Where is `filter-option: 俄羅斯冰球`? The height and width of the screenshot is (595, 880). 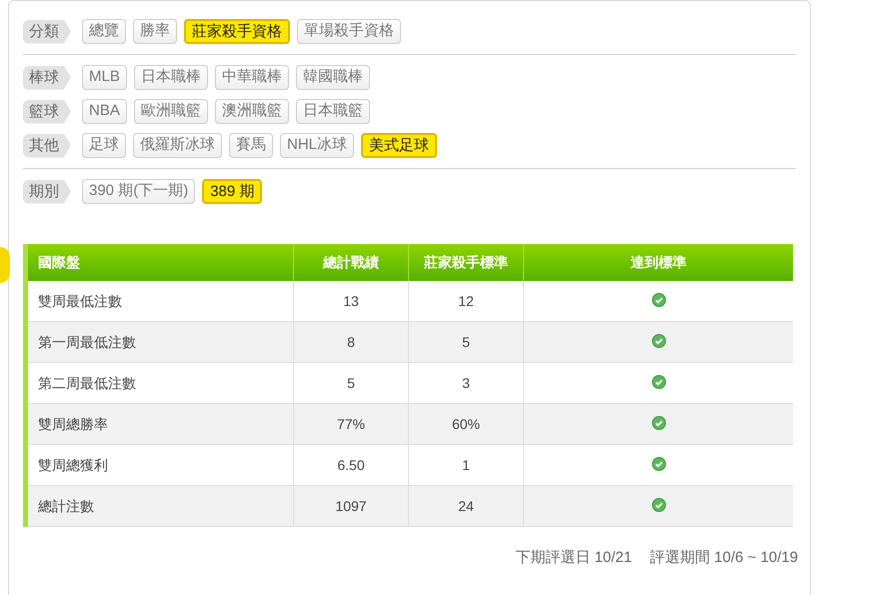
filter-option: 俄羅斯冰球 is located at coordinates (177, 145).